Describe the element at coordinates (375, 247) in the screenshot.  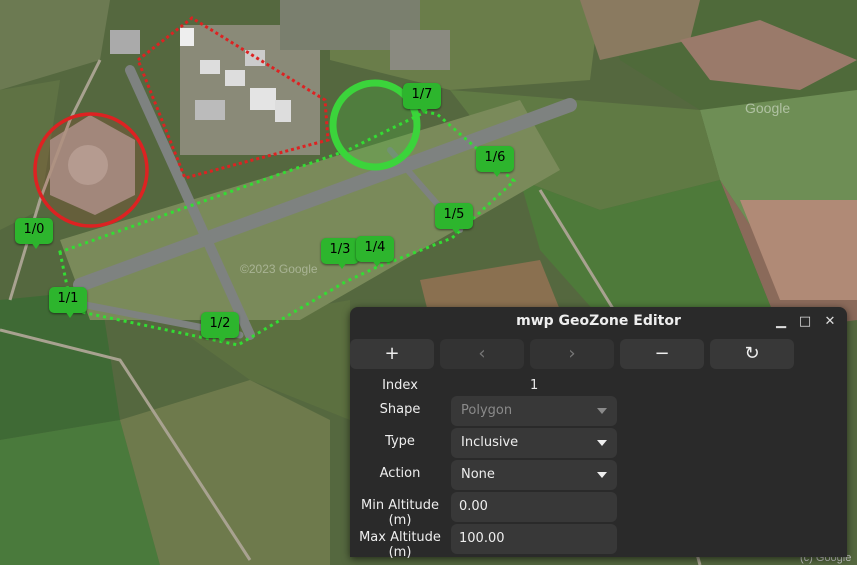
I see `marker-label: 1/4` at that location.